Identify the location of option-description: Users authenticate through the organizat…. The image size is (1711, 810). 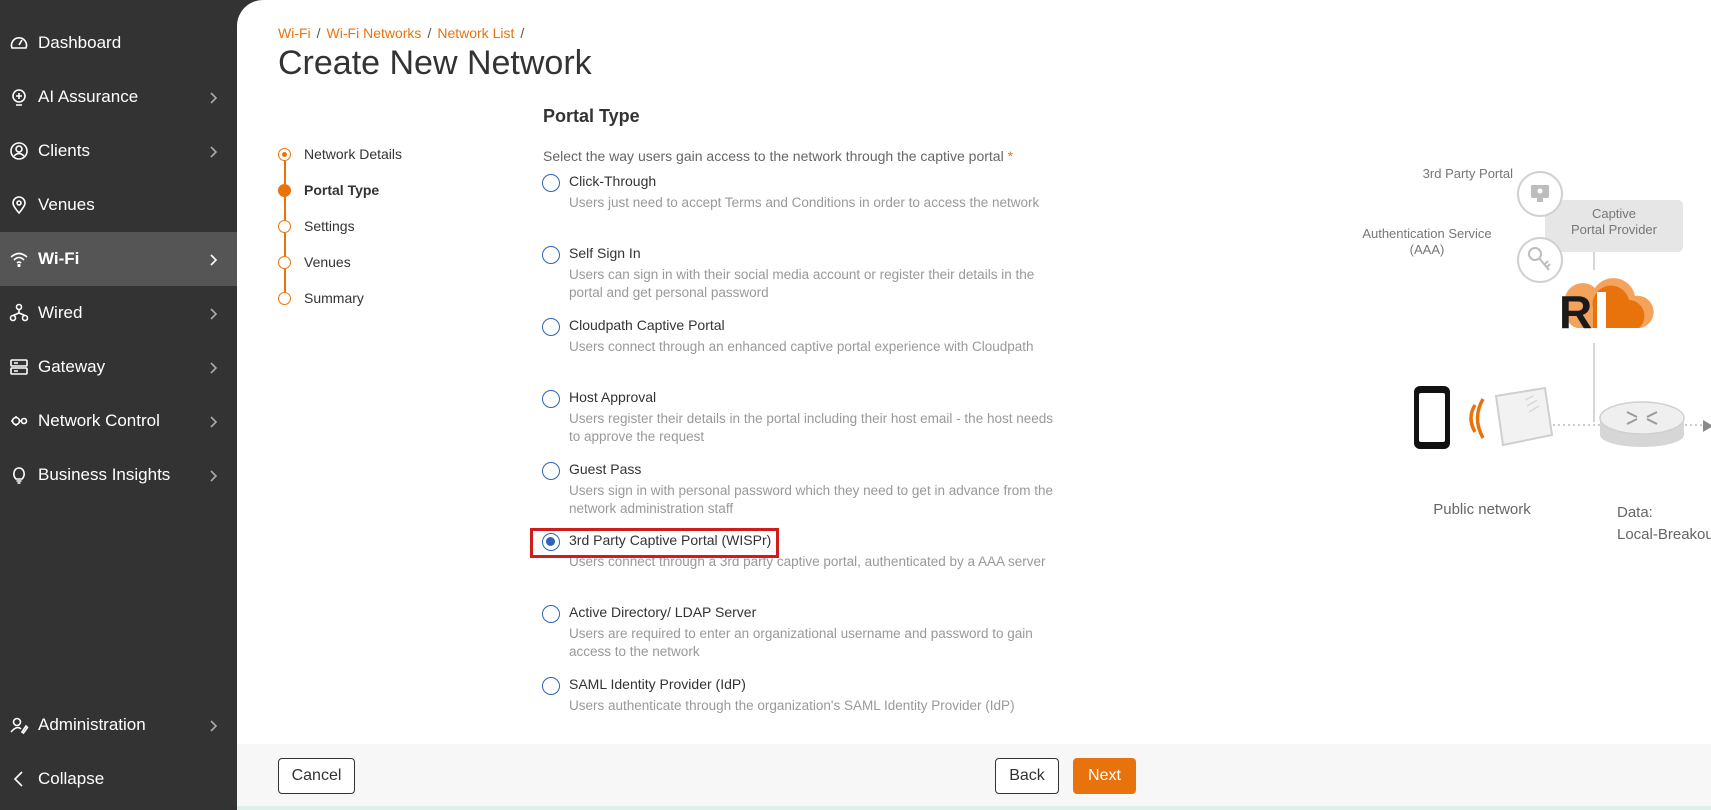
(792, 705).